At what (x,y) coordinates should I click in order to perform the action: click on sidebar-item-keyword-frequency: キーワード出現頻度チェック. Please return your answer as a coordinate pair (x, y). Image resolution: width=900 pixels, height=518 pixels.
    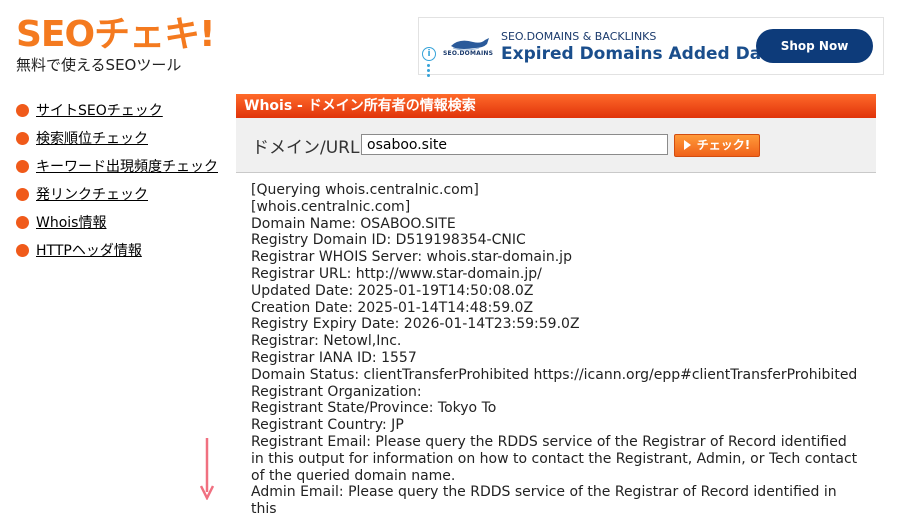
    Looking at the image, I should click on (121, 166).